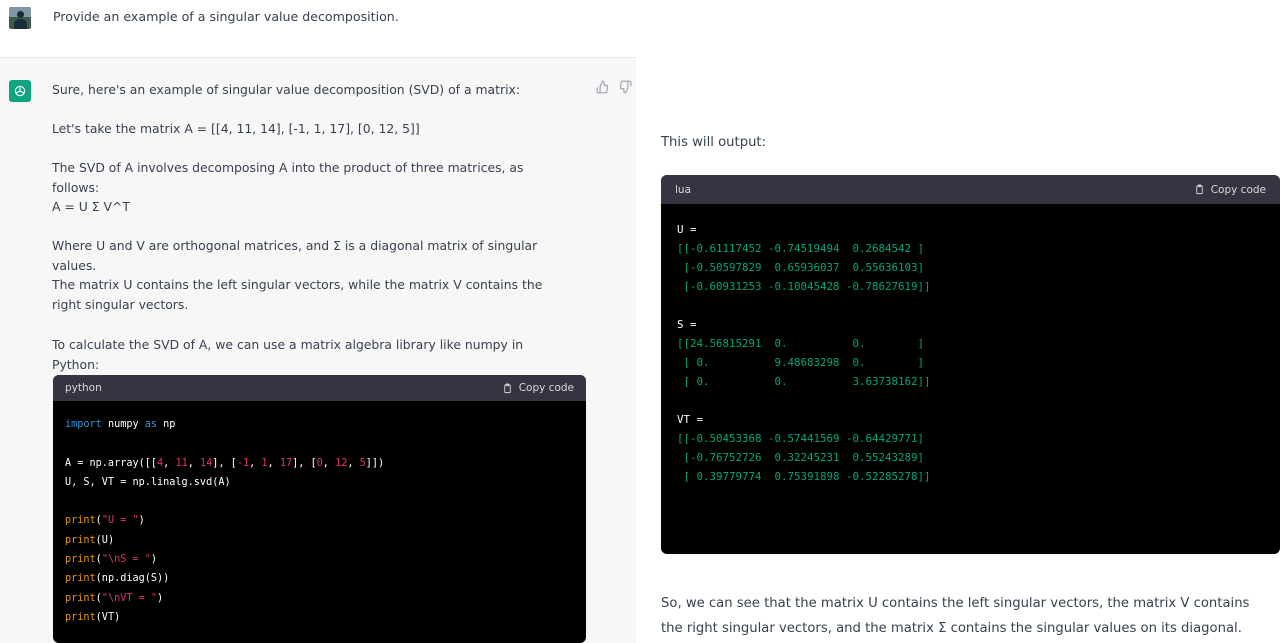 This screenshot has height=643, width=1284. What do you see at coordinates (714, 142) in the screenshot?
I see `output-intro: This will output:` at bounding box center [714, 142].